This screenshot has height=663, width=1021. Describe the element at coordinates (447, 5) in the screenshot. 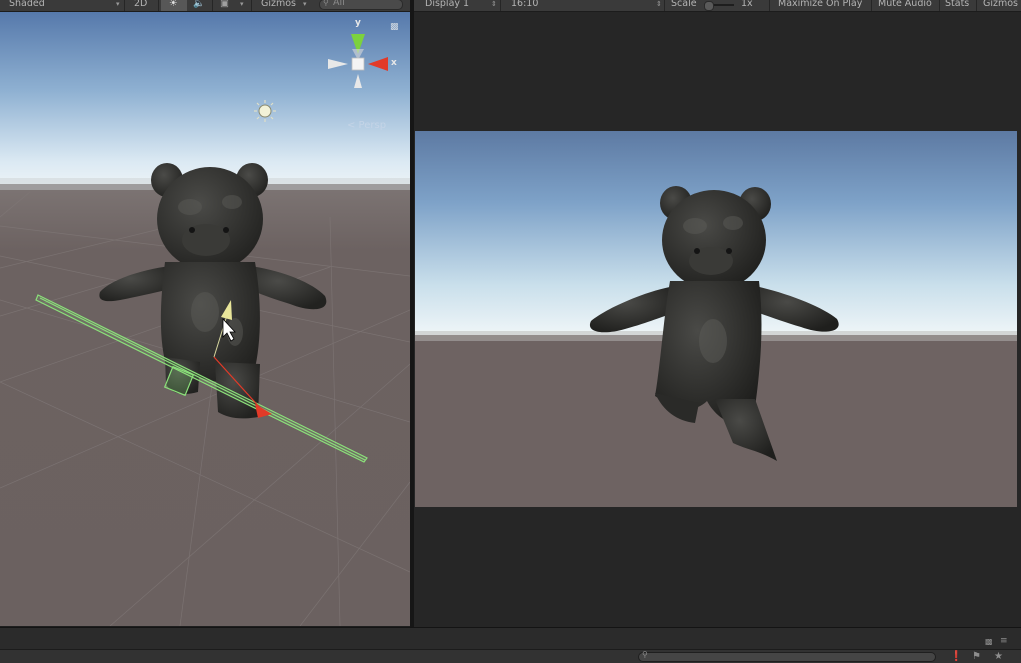

I see `display-dropdown: Display 1` at that location.